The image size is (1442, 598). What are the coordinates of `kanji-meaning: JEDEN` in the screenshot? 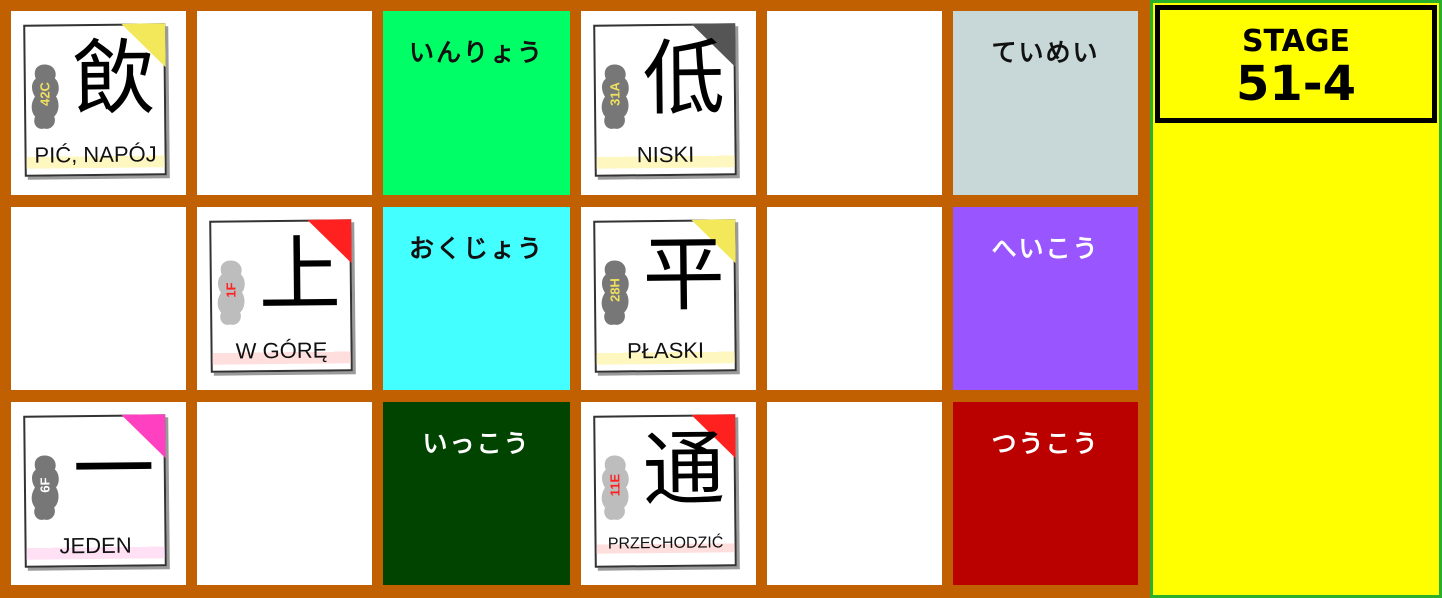 It's located at (95, 546).